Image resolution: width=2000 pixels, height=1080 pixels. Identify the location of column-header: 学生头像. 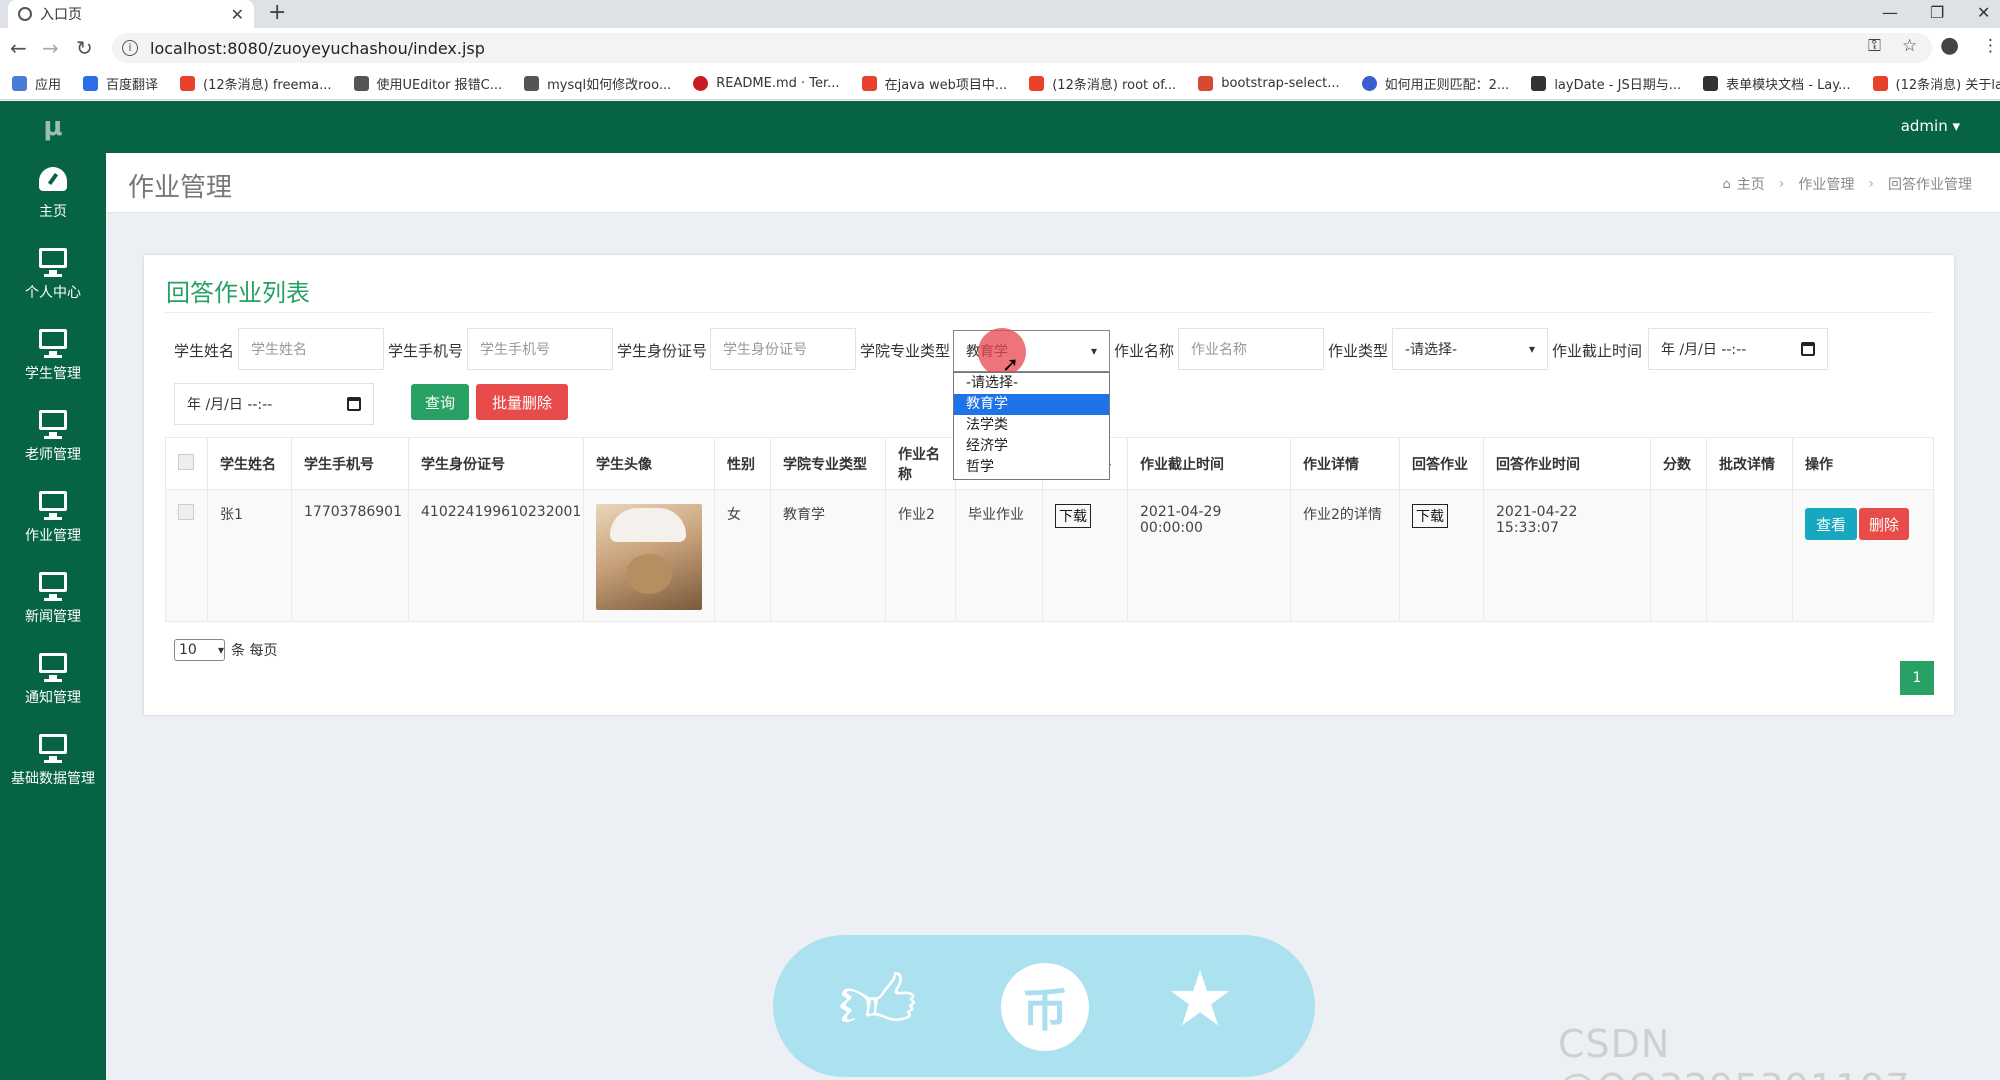
(649, 463).